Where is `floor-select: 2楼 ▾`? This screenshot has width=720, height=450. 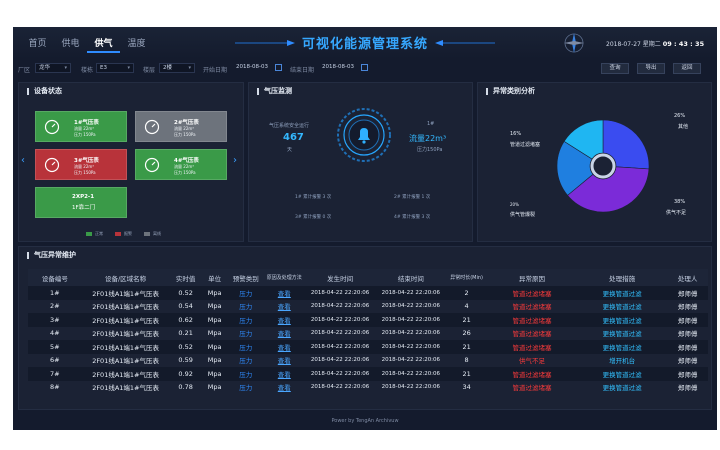 floor-select: 2楼 ▾ is located at coordinates (177, 68).